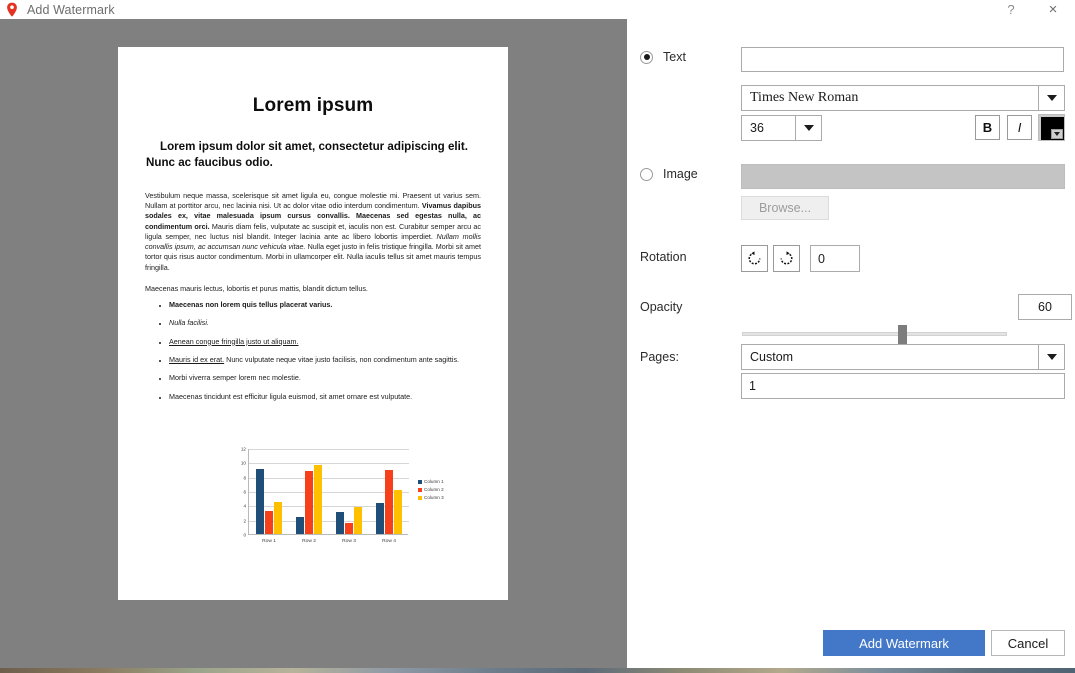 The width and height of the screenshot is (1075, 673). Describe the element at coordinates (389, 541) in the screenshot. I see `chart-x-tick-label: Row 4` at that location.